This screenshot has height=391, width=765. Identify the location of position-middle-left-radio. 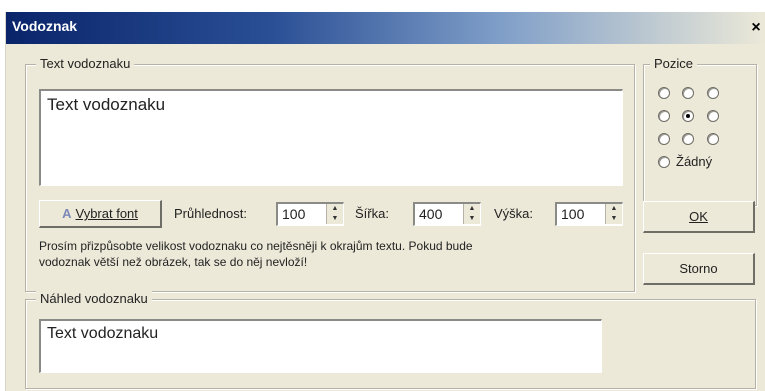
(664, 116).